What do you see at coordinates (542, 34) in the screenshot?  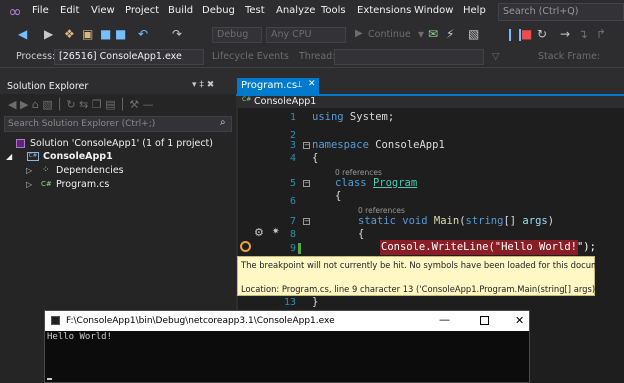 I see `restart-icon: ↻` at bounding box center [542, 34].